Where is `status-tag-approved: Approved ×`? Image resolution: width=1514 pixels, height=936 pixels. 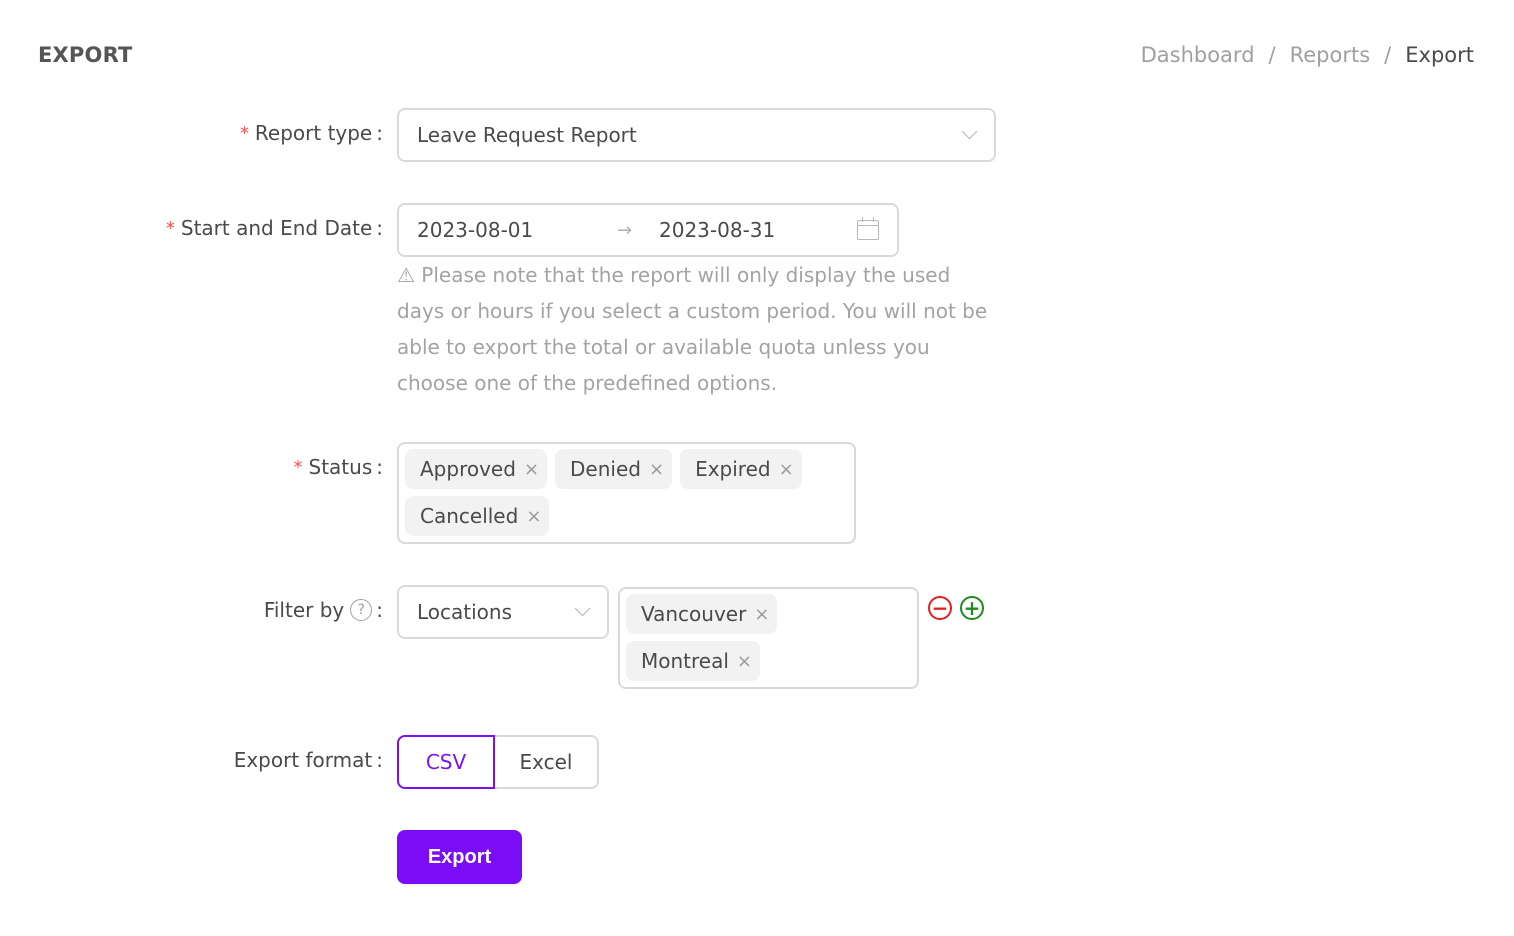
status-tag-approved: Approved × is located at coordinates (476, 469).